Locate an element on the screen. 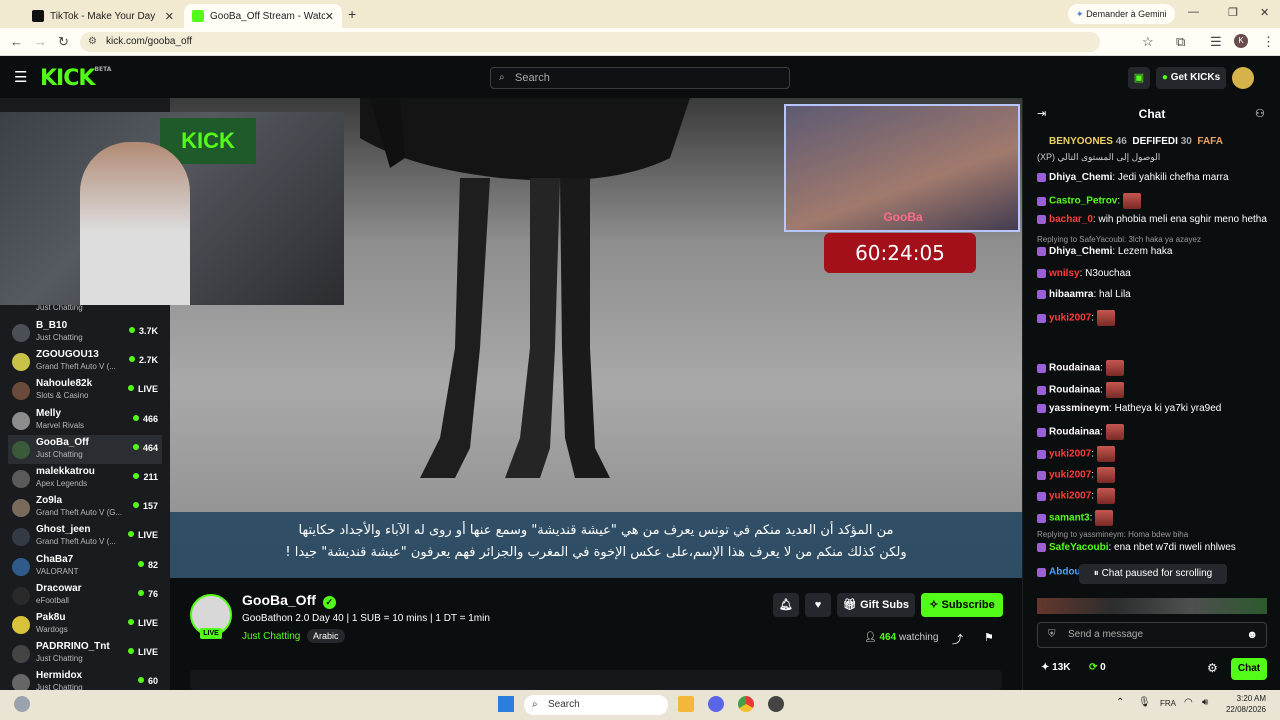 The width and height of the screenshot is (1280, 720). sidebar-item-channel: ZGOUGOU13 Grand Theft Auto V (... 2.7K is located at coordinates (85, 361).